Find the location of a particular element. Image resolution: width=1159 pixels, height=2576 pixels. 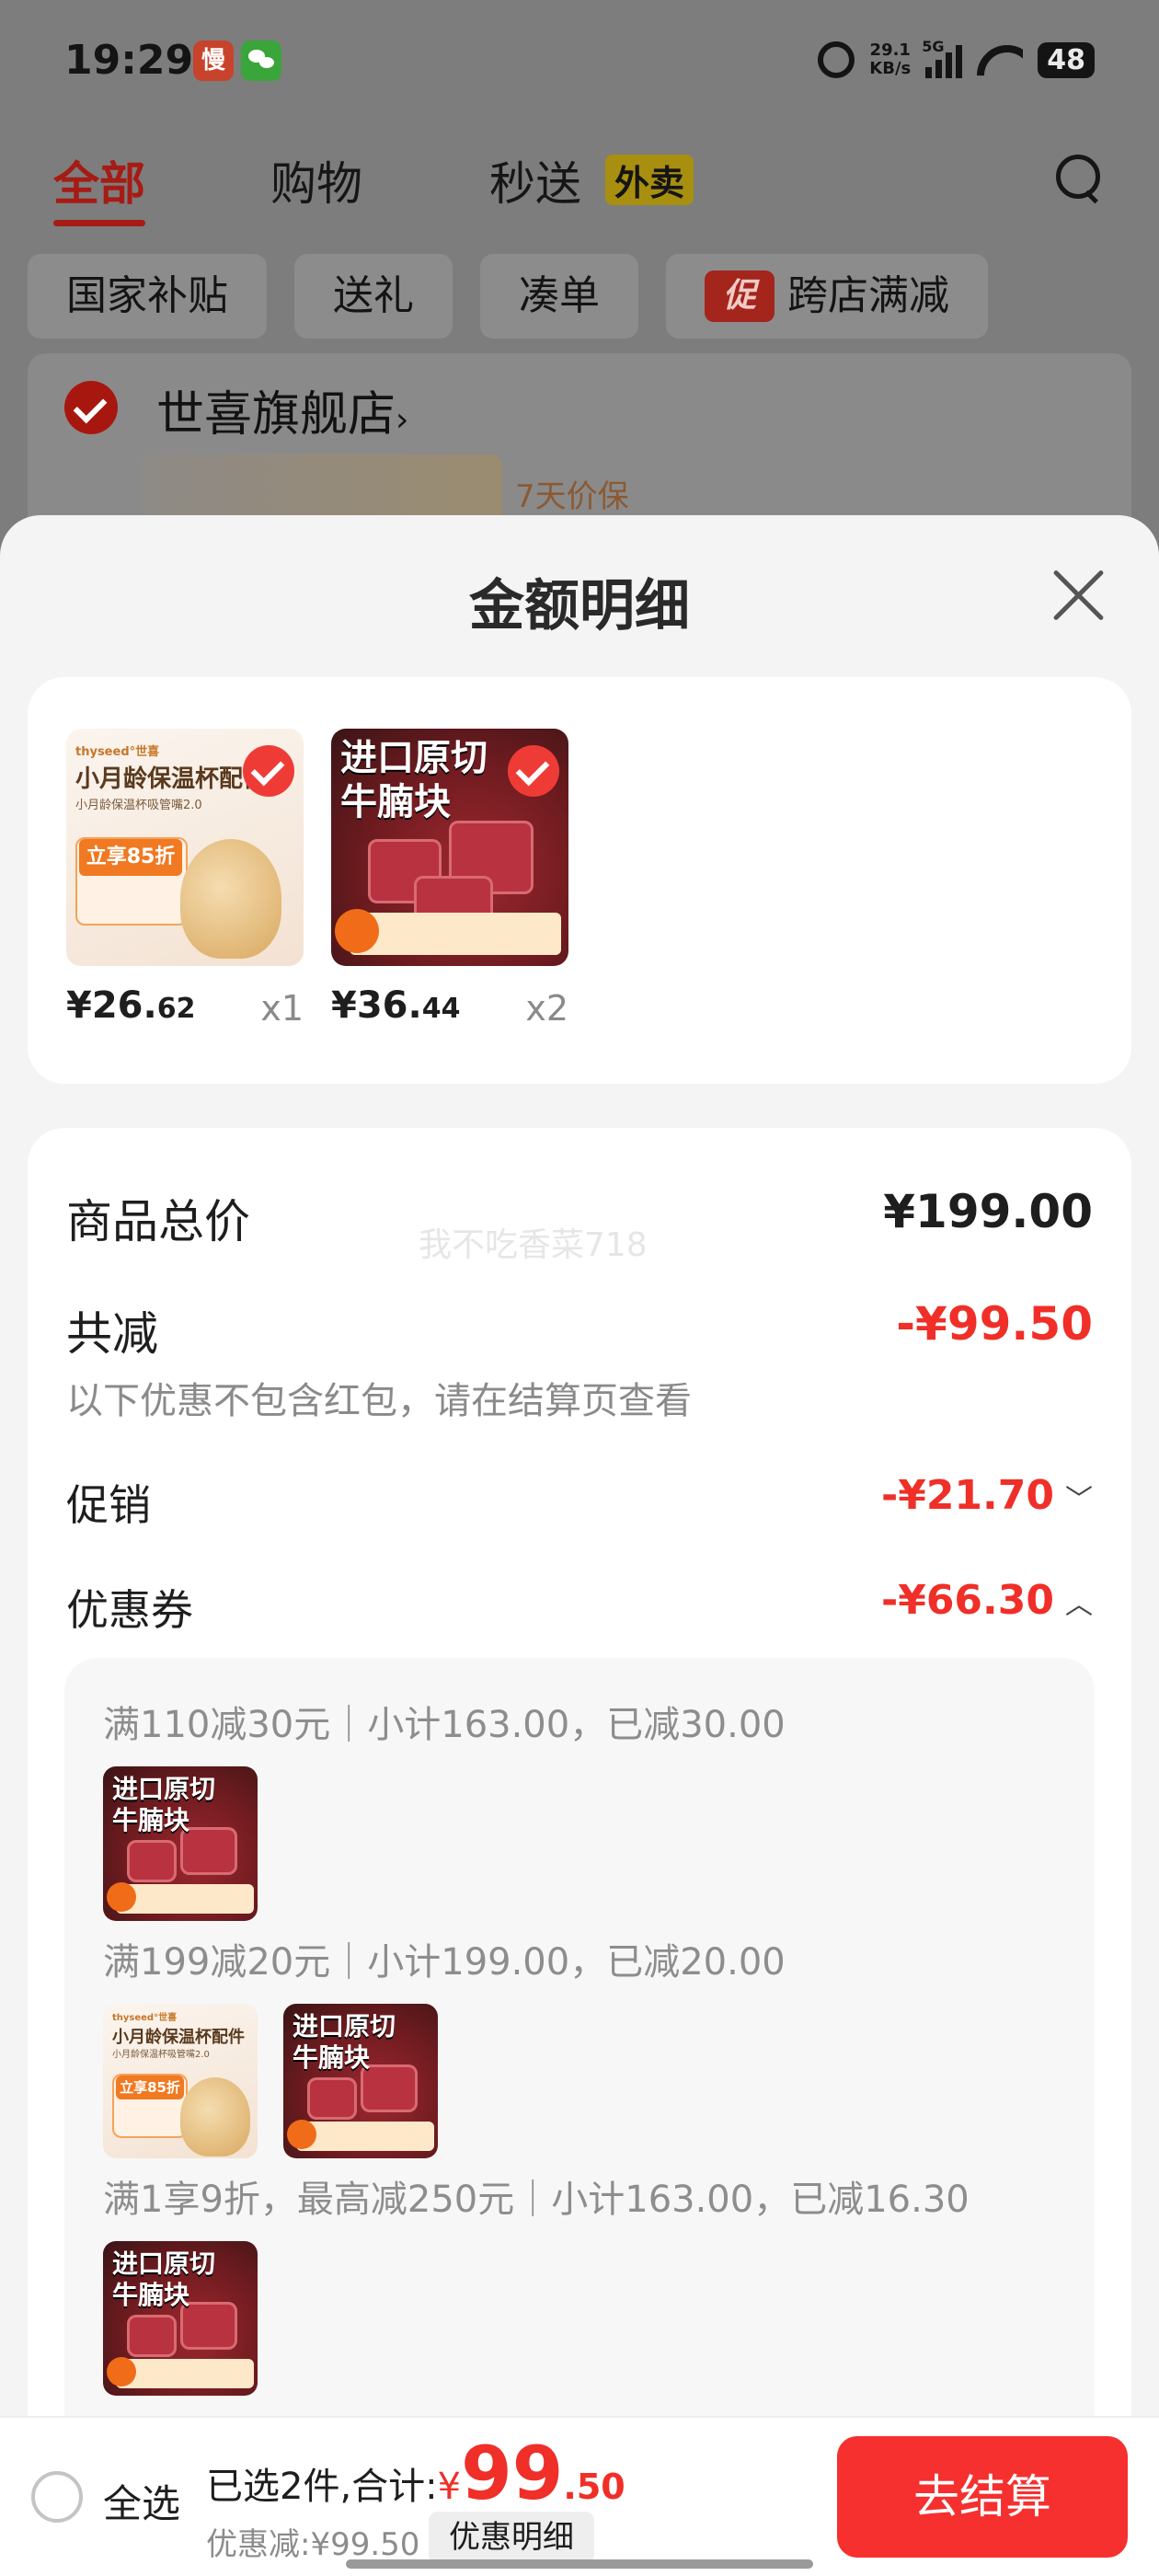

product-price: ¥26.62 is located at coordinates (131, 1005).